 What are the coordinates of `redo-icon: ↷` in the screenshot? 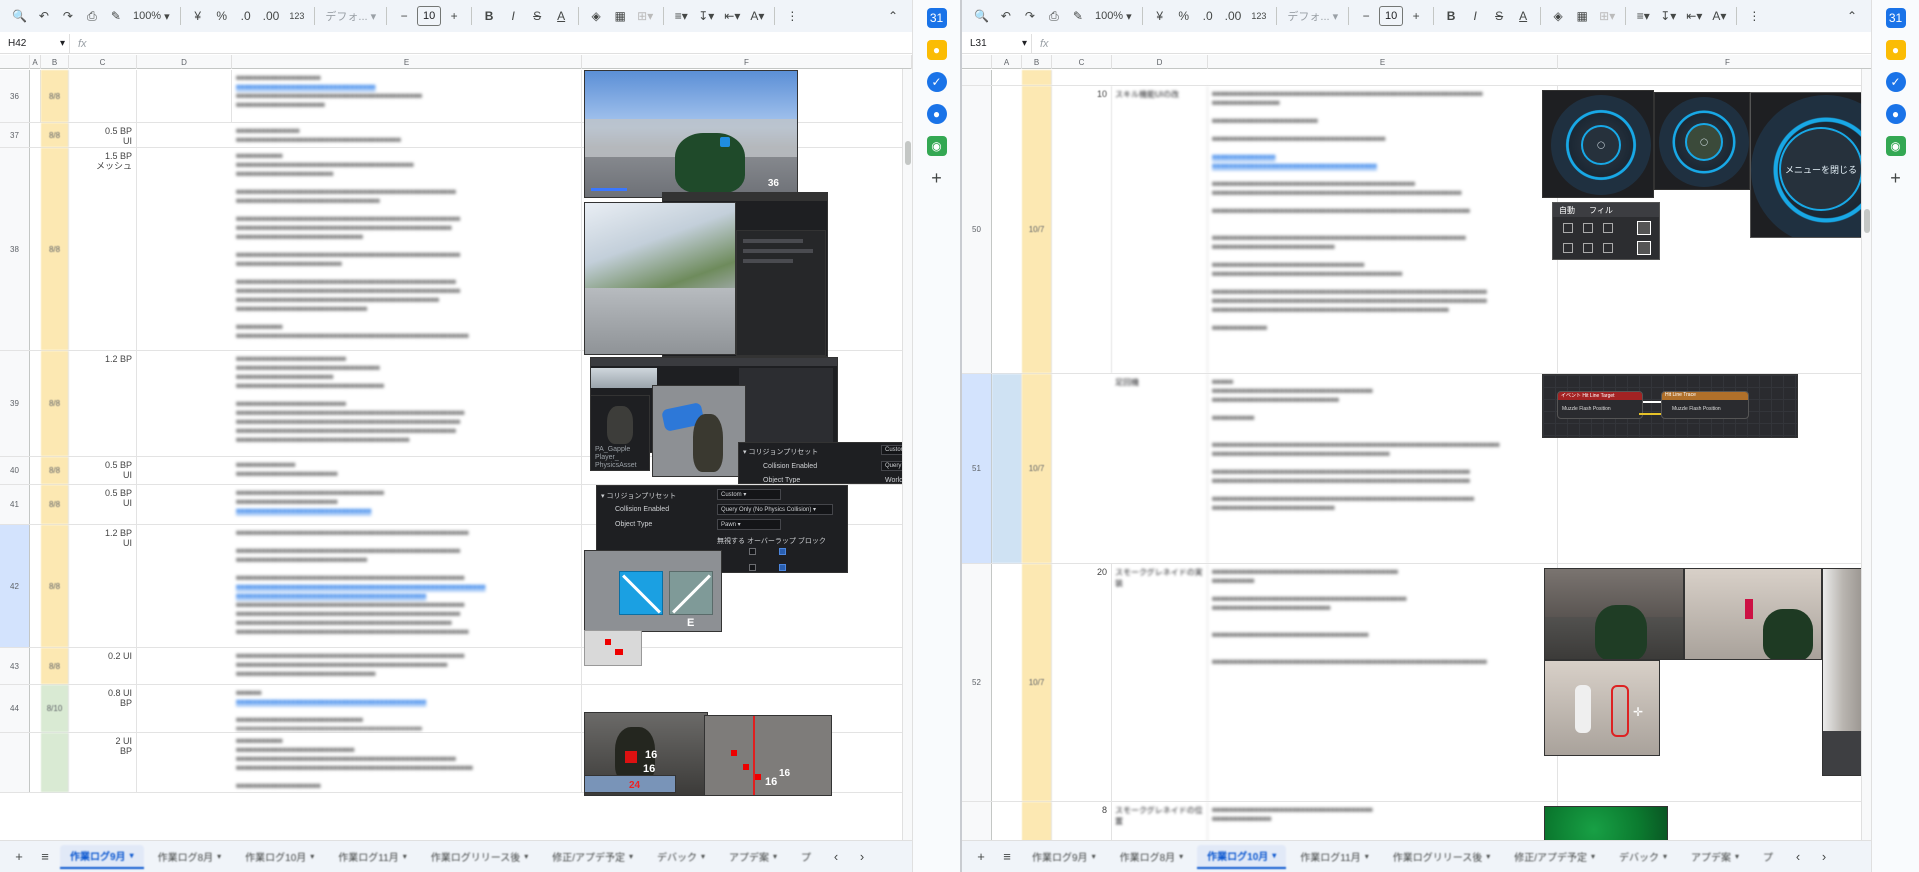 It's located at (68, 16).